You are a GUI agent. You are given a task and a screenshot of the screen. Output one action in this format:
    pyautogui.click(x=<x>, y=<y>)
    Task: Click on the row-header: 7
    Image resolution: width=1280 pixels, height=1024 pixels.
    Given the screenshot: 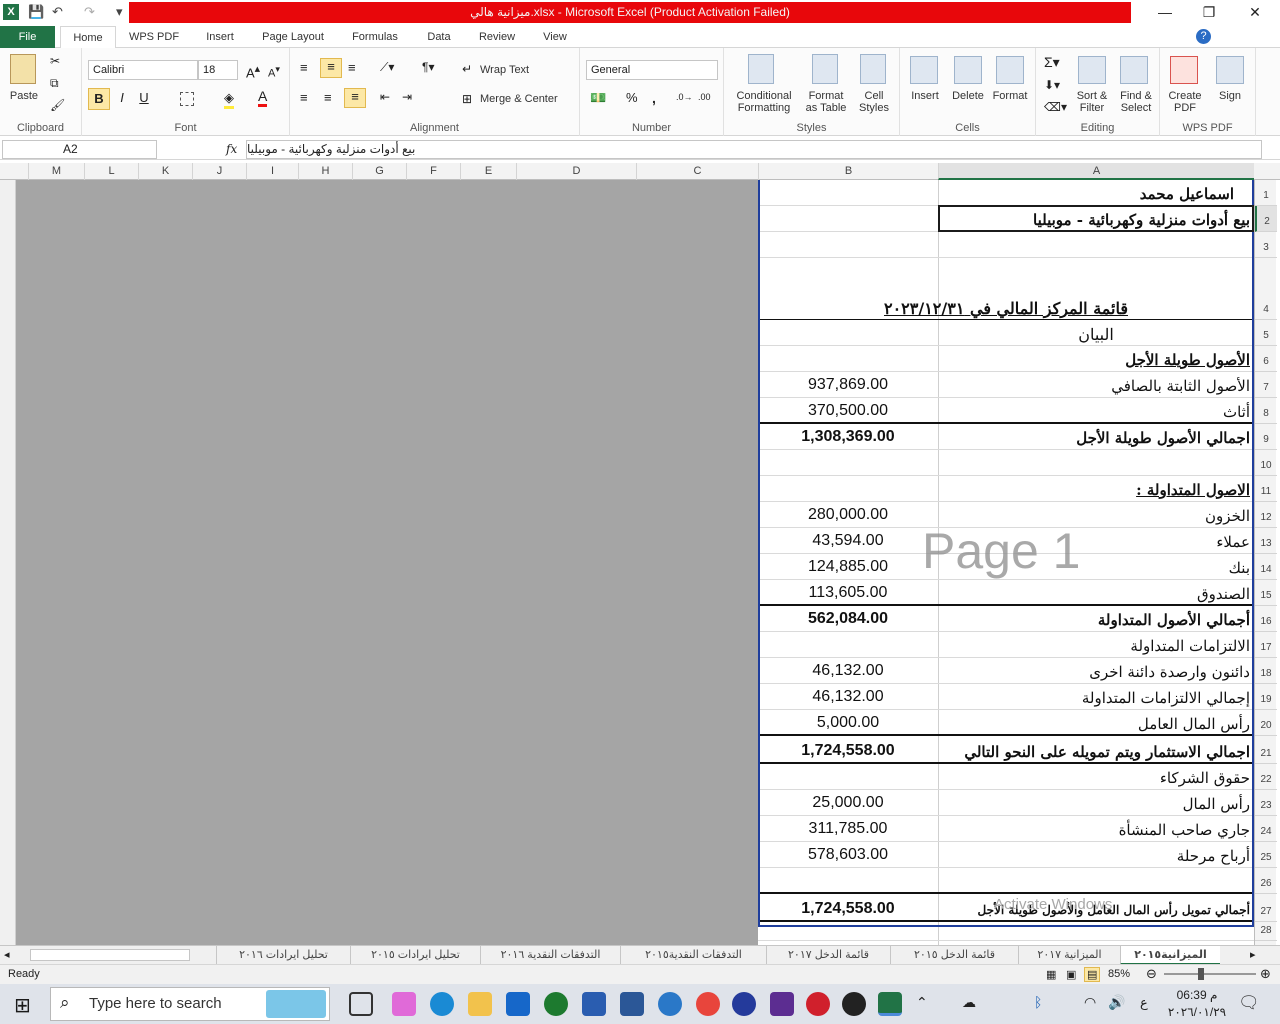 What is the action you would take?
    pyautogui.click(x=1266, y=385)
    